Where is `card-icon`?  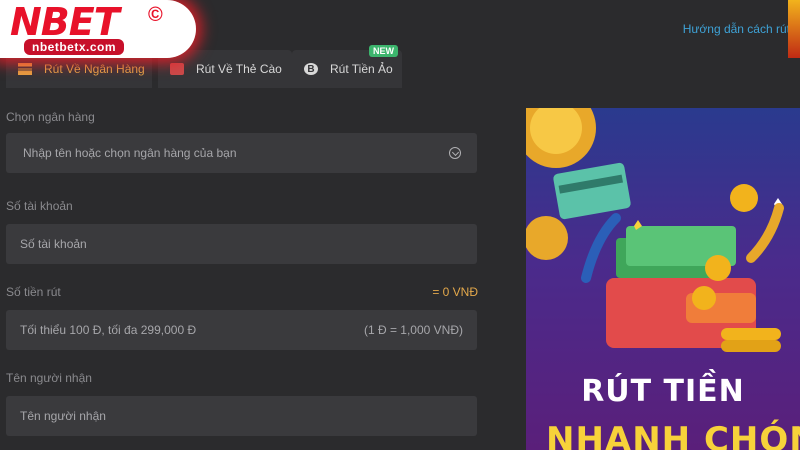 card-icon is located at coordinates (177, 69).